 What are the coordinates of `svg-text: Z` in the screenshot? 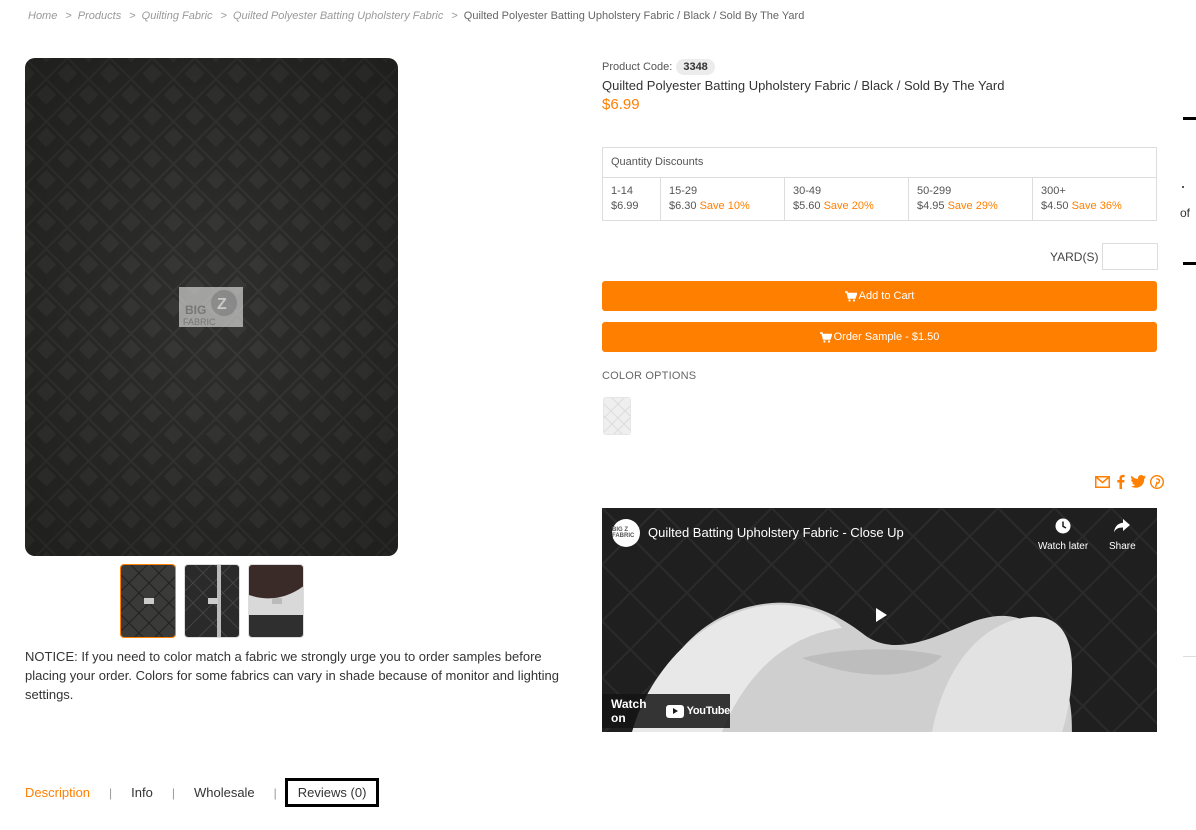 It's located at (222, 304).